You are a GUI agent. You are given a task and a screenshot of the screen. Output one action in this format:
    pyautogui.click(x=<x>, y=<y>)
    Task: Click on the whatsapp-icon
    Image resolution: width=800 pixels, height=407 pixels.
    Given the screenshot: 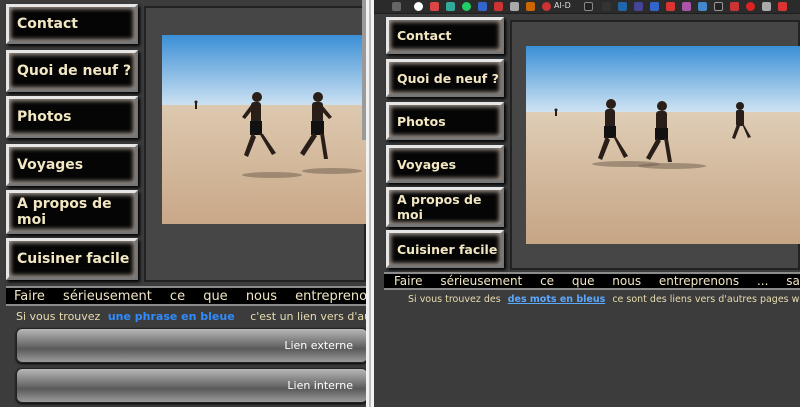 What is the action you would take?
    pyautogui.click(x=466, y=6)
    